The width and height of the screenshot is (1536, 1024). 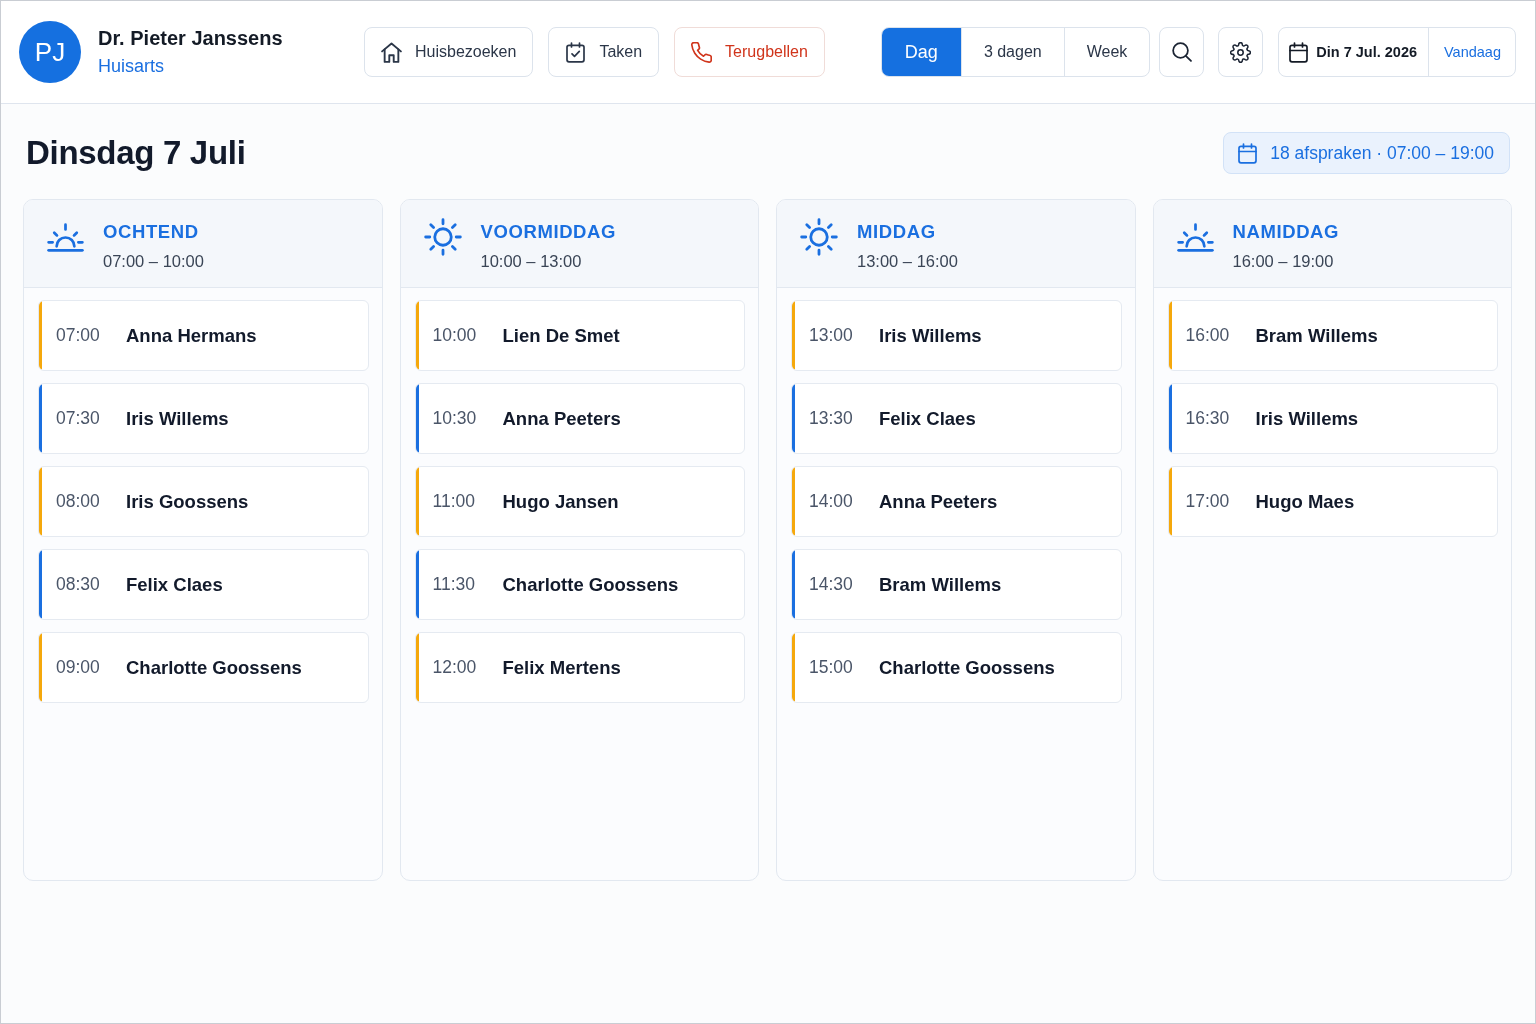 I want to click on appointment-time: 15:00, so click(x=831, y=667).